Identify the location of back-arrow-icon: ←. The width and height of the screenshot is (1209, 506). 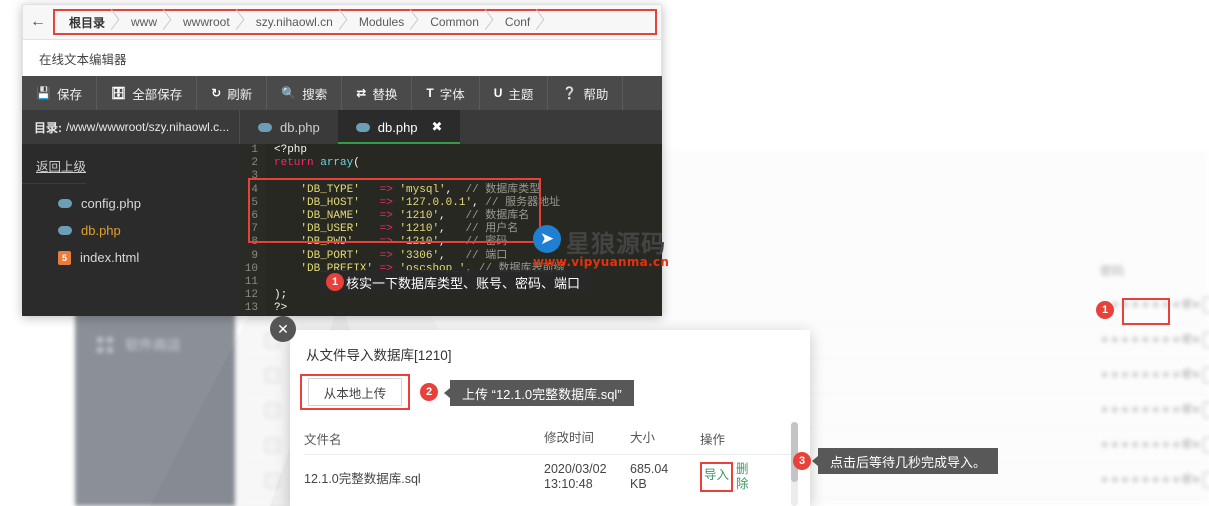
(38, 22).